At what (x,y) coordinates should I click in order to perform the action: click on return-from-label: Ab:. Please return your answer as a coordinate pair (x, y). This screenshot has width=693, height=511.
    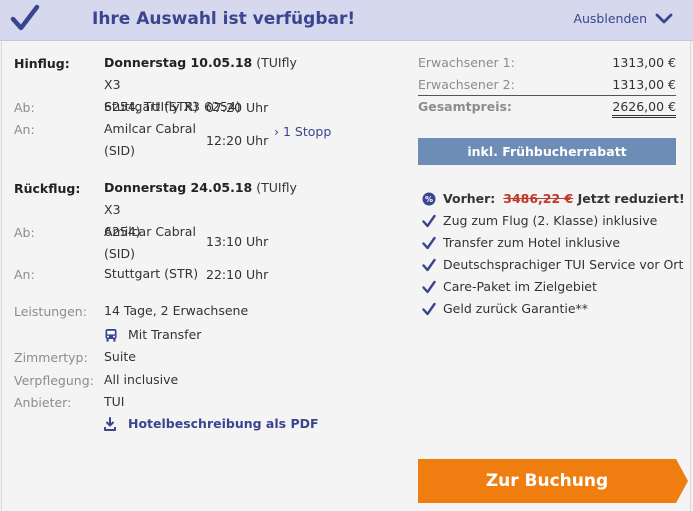
    Looking at the image, I should click on (24, 232).